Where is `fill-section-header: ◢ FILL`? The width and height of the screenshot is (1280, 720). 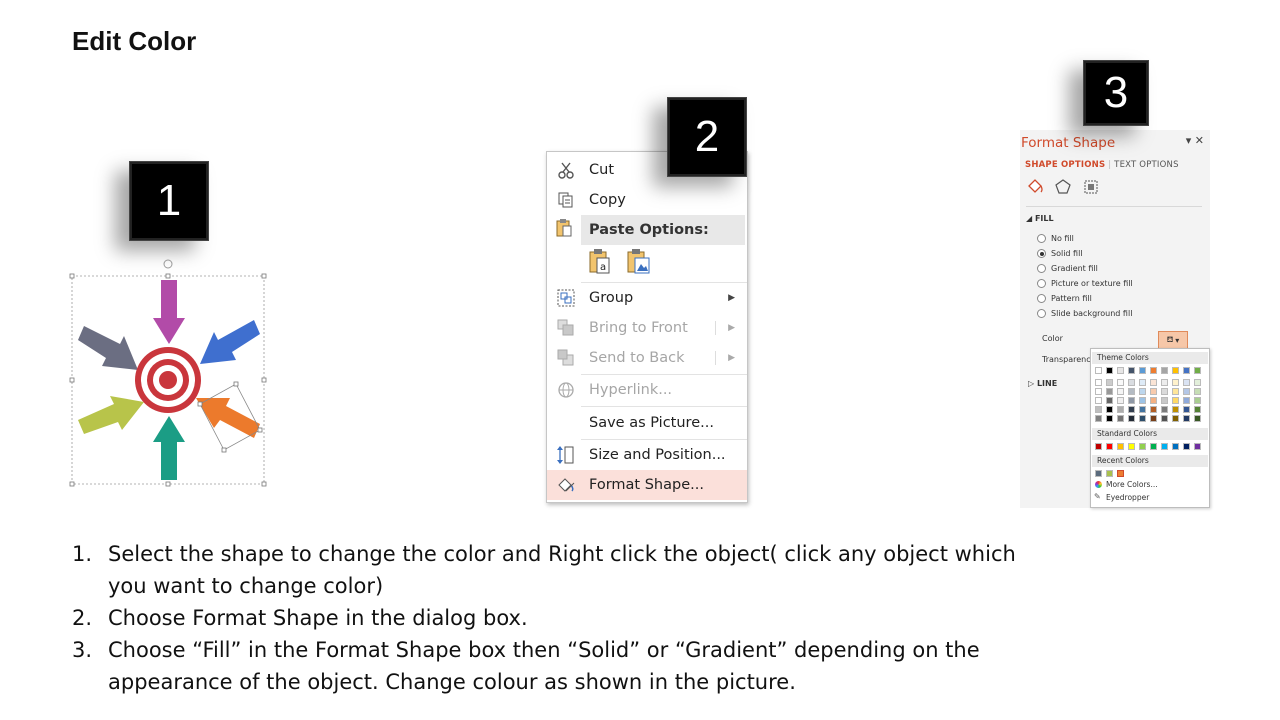
fill-section-header: ◢ FILL is located at coordinates (1040, 218).